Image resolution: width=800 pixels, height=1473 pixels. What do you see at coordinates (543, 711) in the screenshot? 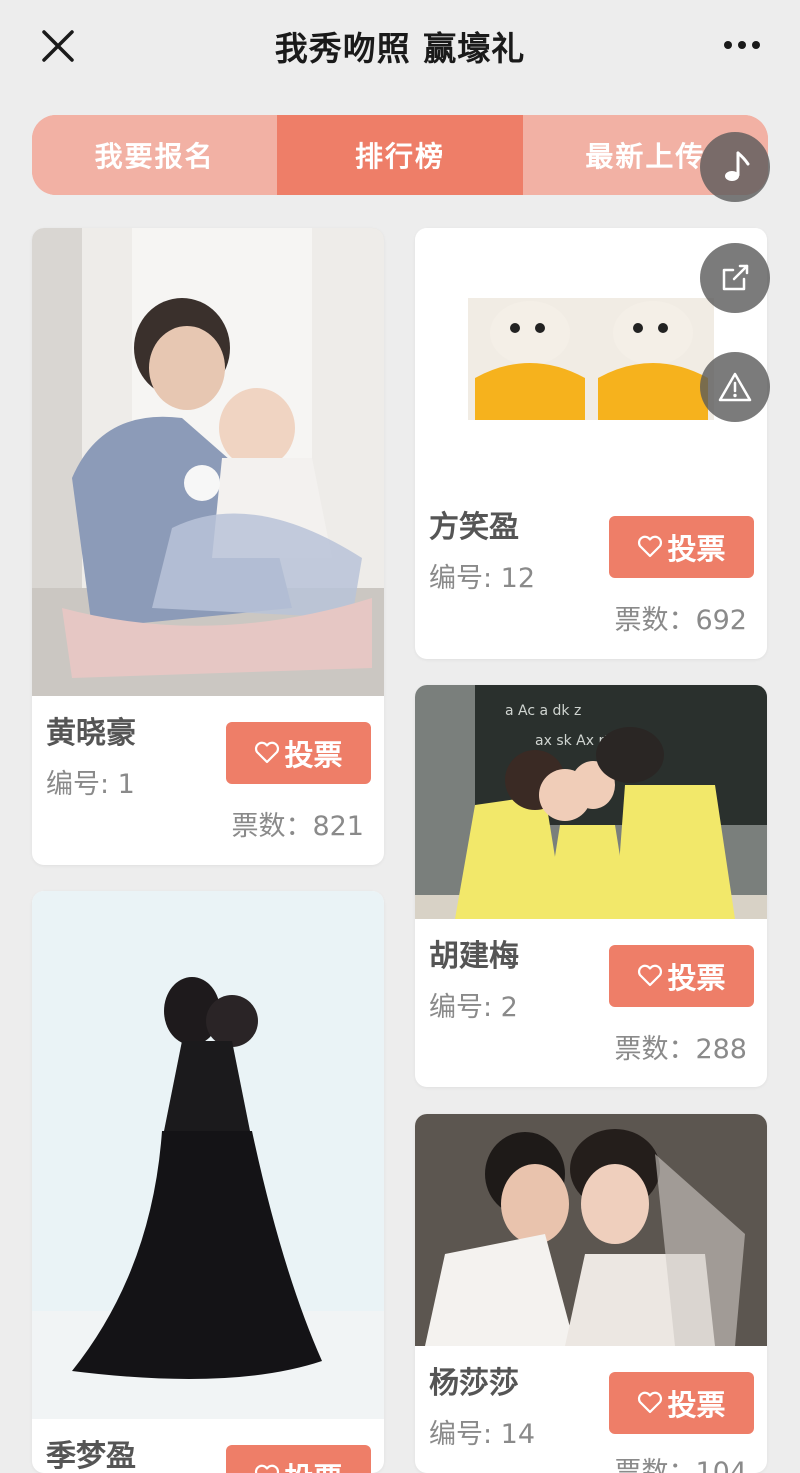
I see `svg-text: a Ac a dk z` at bounding box center [543, 711].